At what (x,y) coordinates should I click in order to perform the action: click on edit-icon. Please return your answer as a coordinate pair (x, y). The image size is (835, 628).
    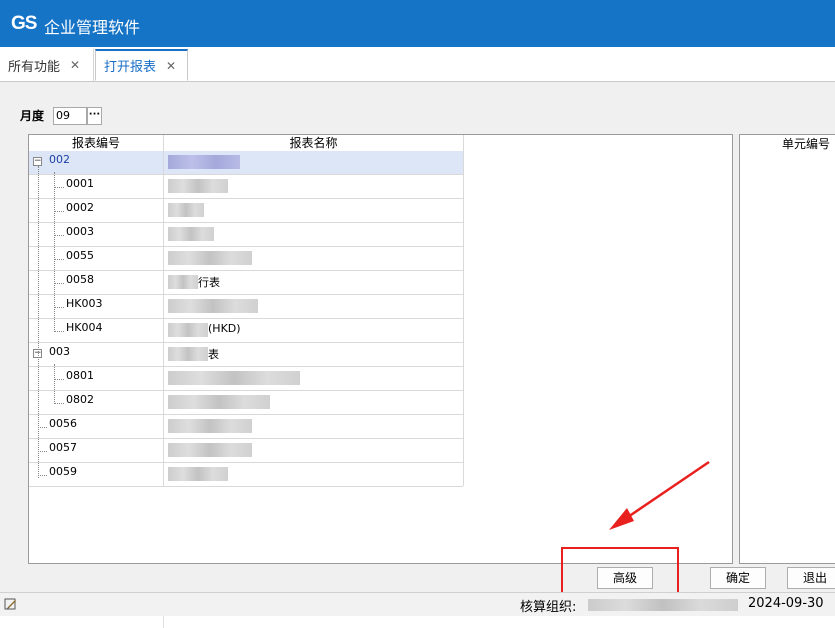
    Looking at the image, I should click on (11, 604).